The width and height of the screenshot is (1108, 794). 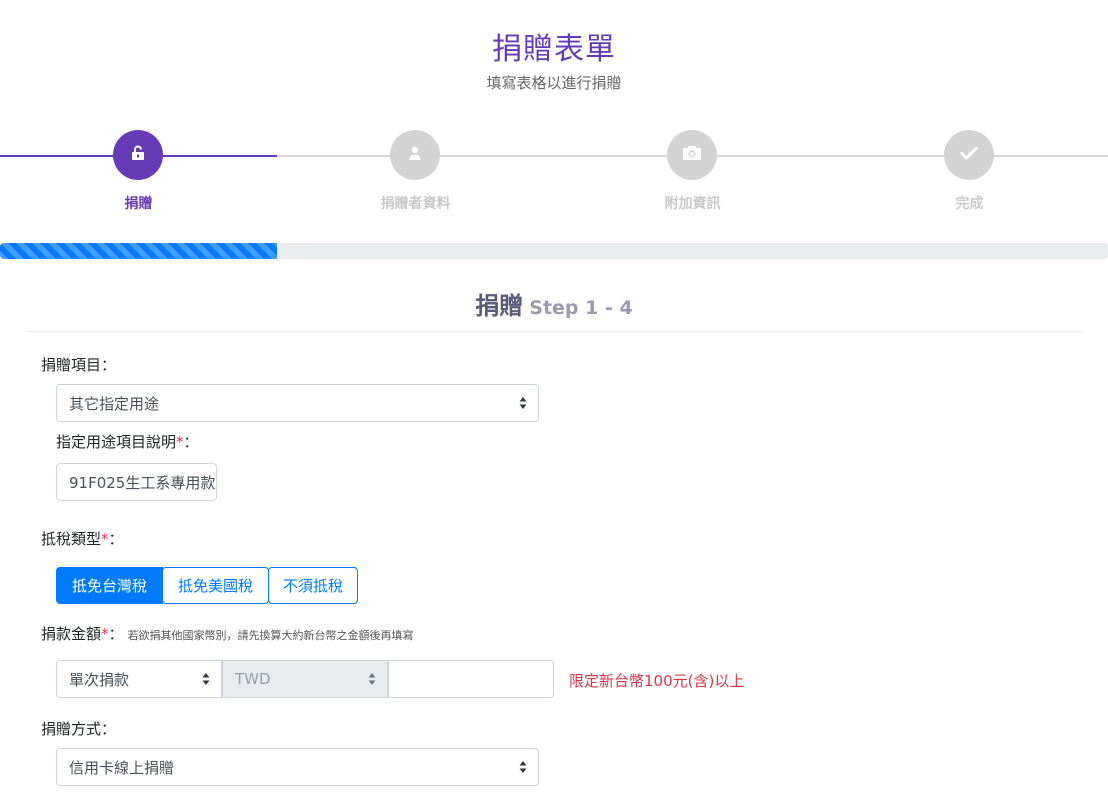 I want to click on tax-type-label: 抵稅類型*：, so click(x=82, y=538).